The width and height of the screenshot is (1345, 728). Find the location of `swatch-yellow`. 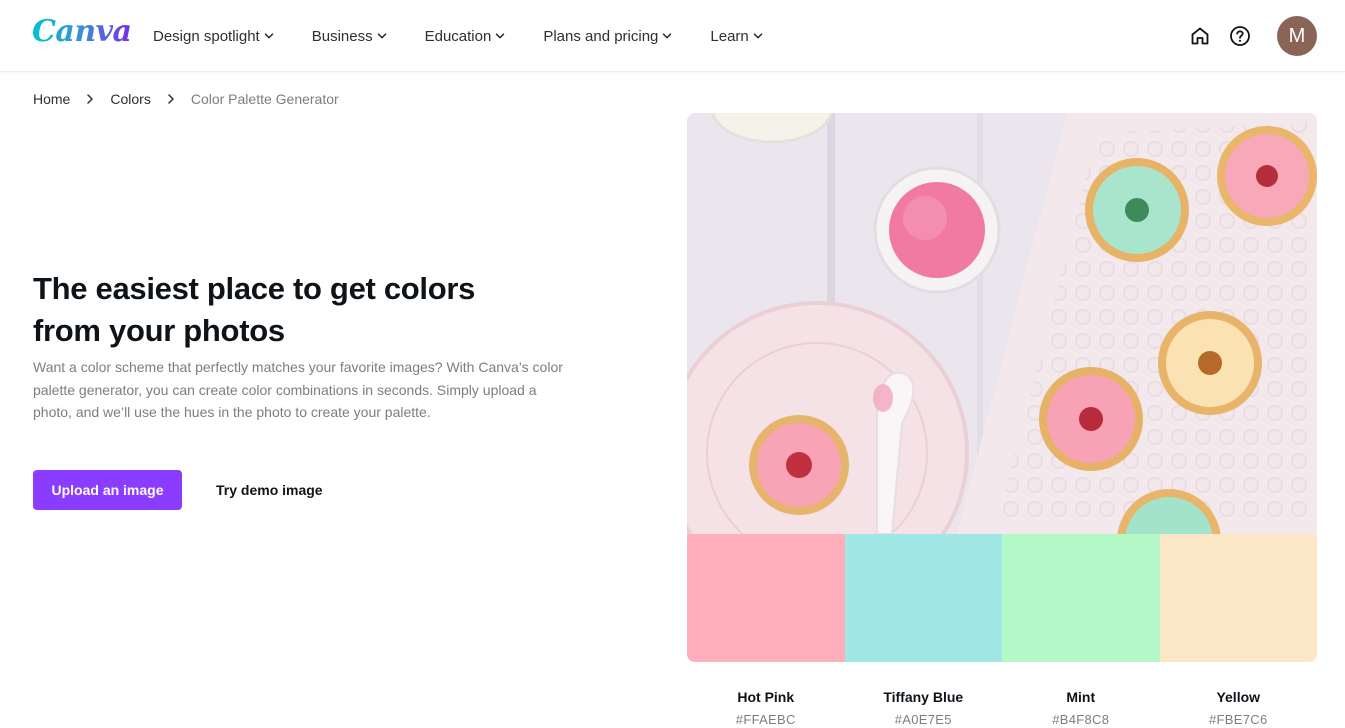

swatch-yellow is located at coordinates (1238, 598).